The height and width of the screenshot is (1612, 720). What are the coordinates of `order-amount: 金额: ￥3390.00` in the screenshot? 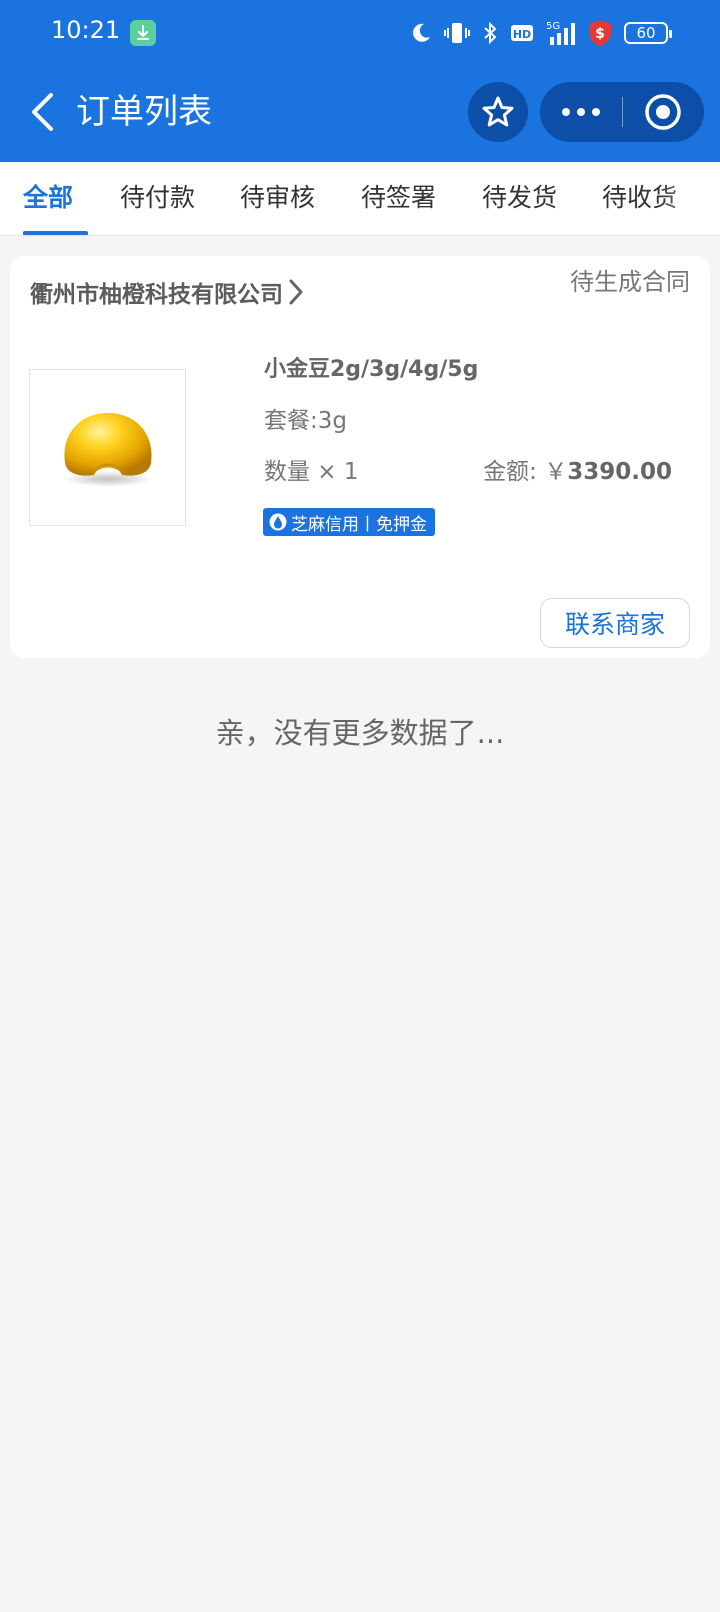 It's located at (577, 469).